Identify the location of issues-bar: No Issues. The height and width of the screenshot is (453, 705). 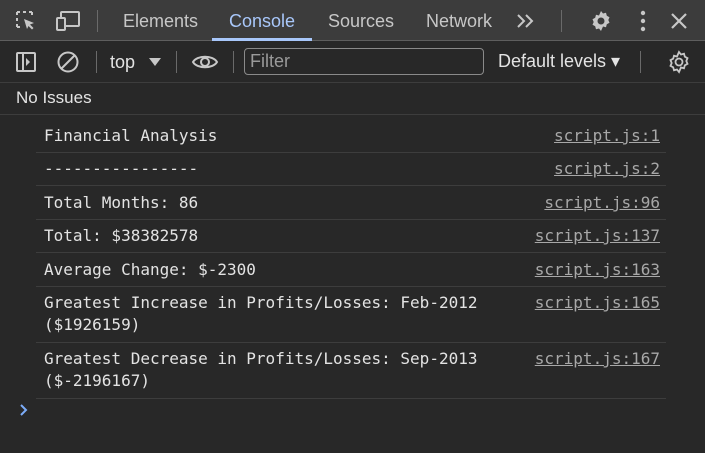
(352, 99).